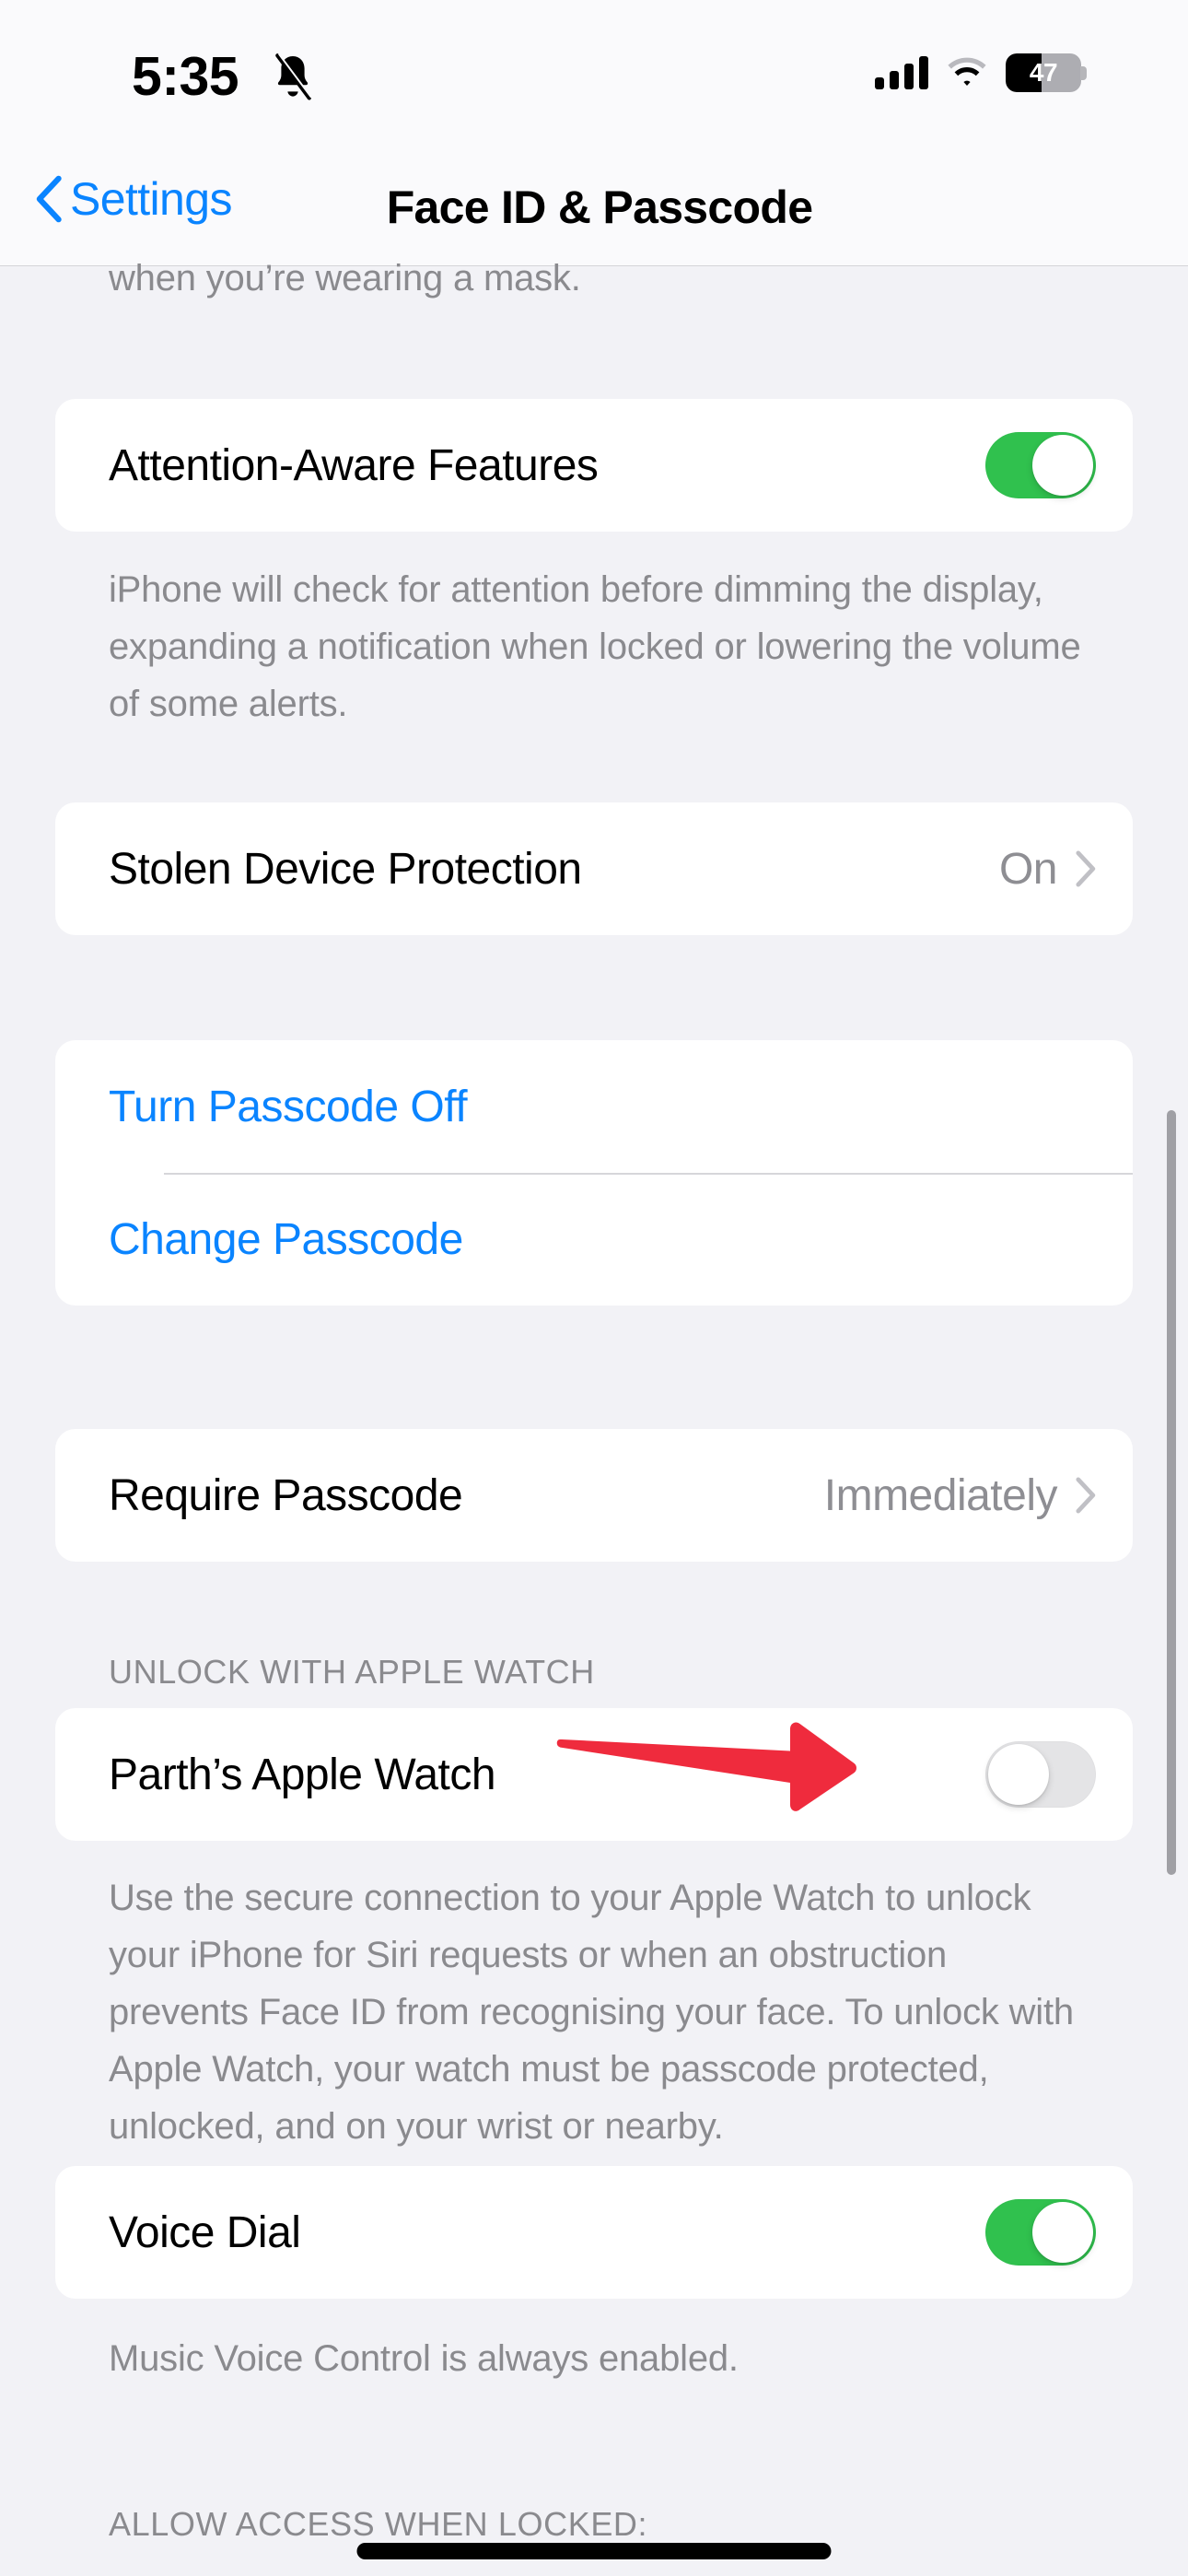 Image resolution: width=1188 pixels, height=2576 pixels. Describe the element at coordinates (599, 207) in the screenshot. I see `page-title: Face ID & Passcode` at that location.